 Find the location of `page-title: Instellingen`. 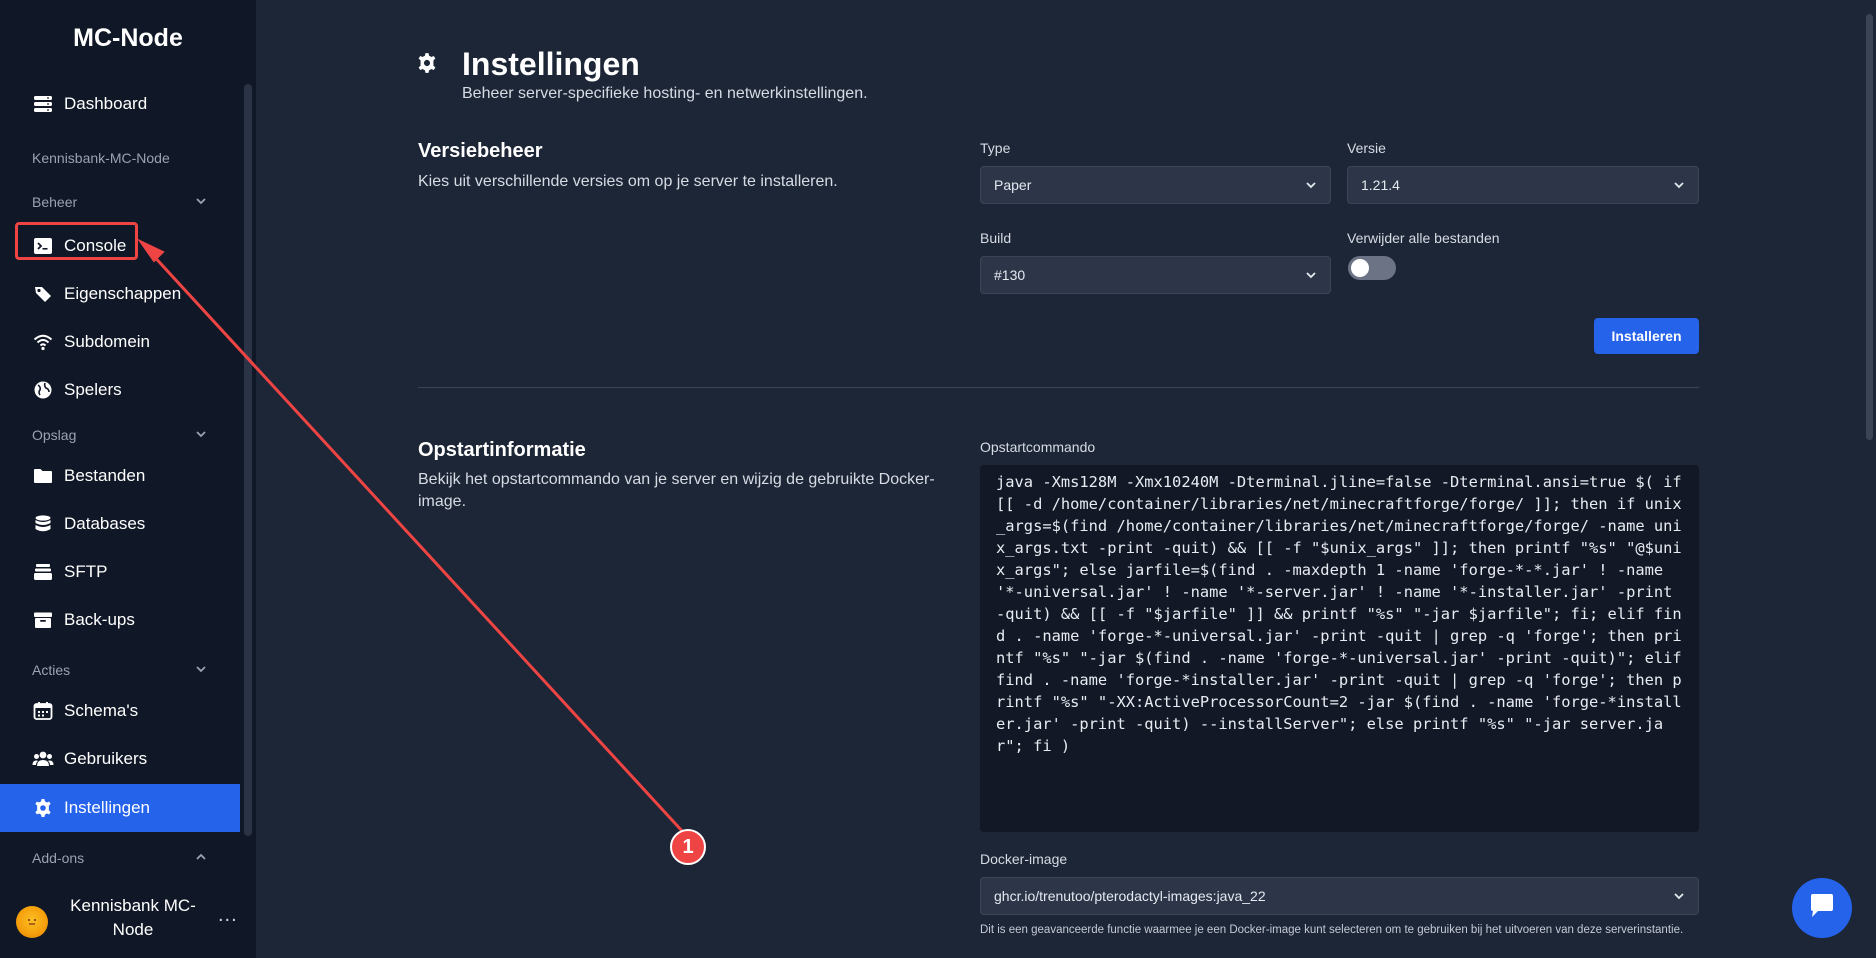

page-title: Instellingen is located at coordinates (551, 64).